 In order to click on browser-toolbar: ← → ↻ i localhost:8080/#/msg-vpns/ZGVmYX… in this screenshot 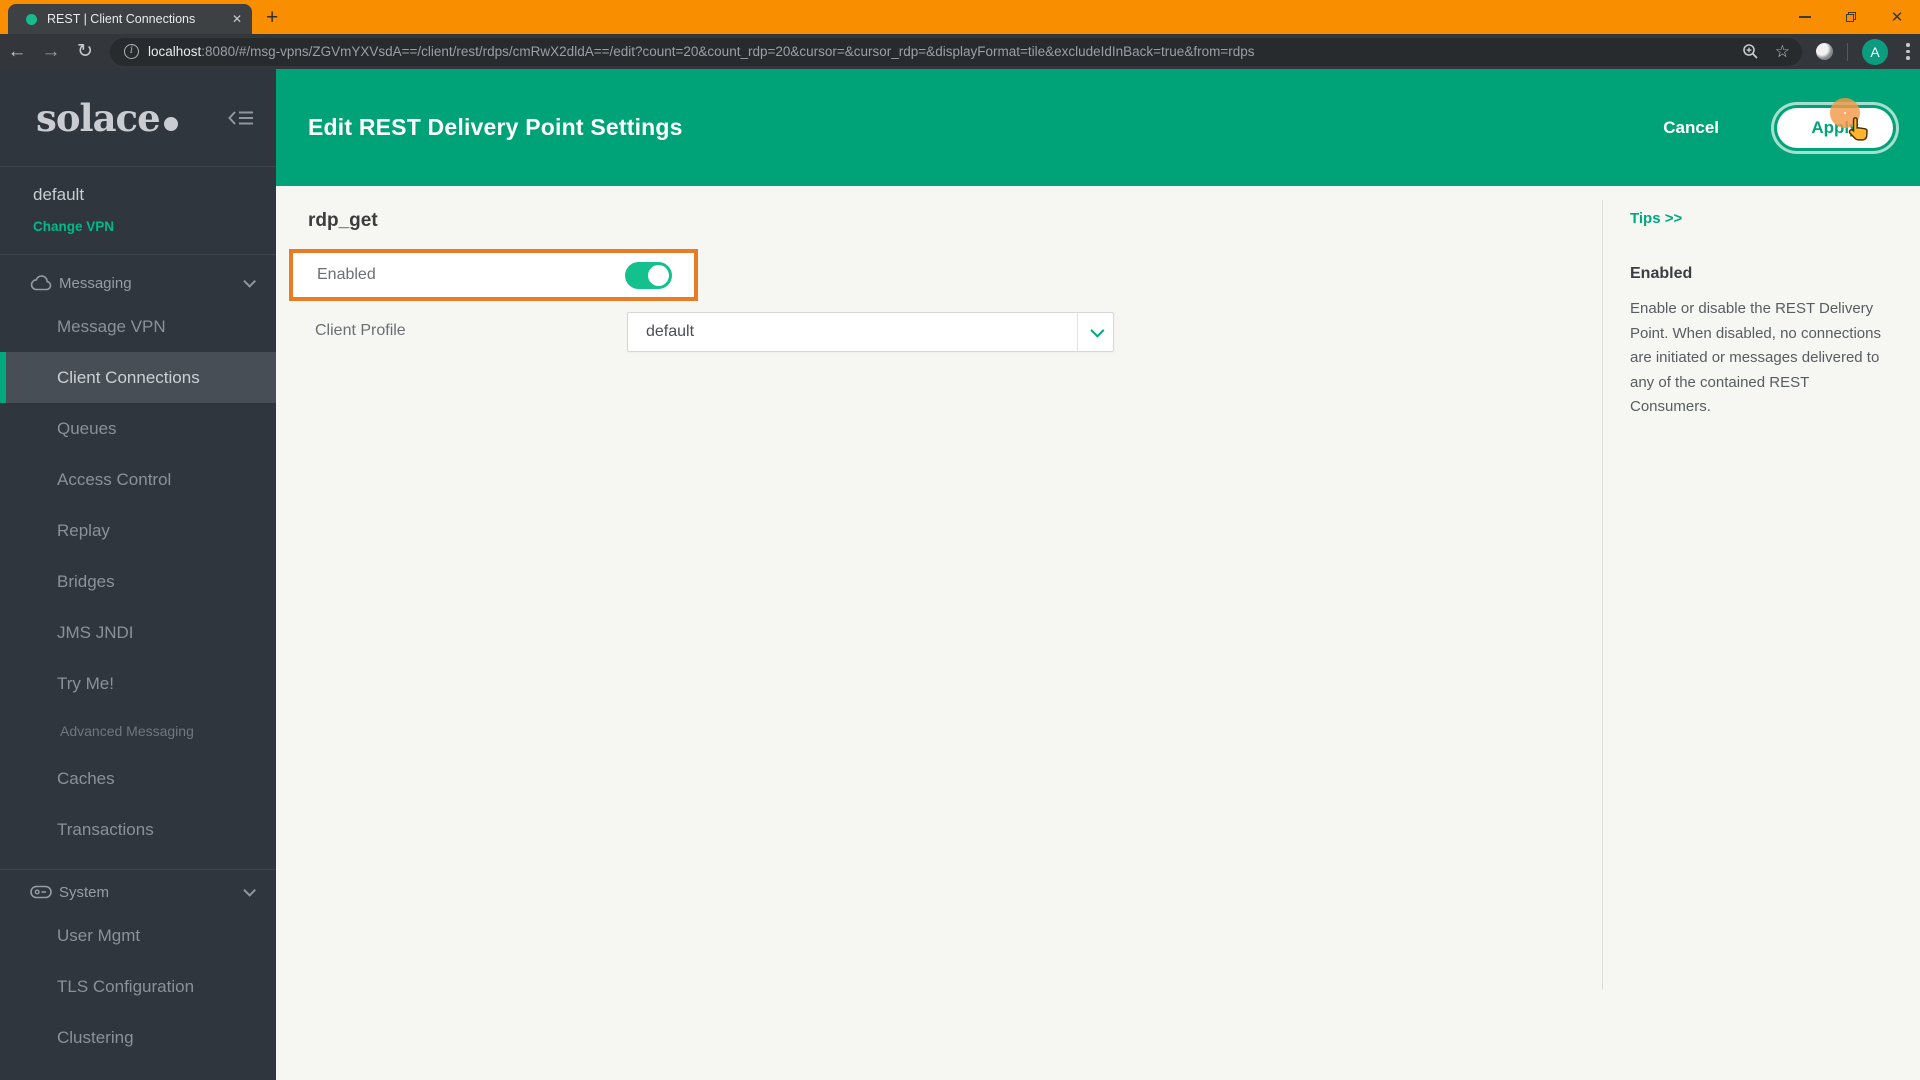, I will do `click(960, 51)`.